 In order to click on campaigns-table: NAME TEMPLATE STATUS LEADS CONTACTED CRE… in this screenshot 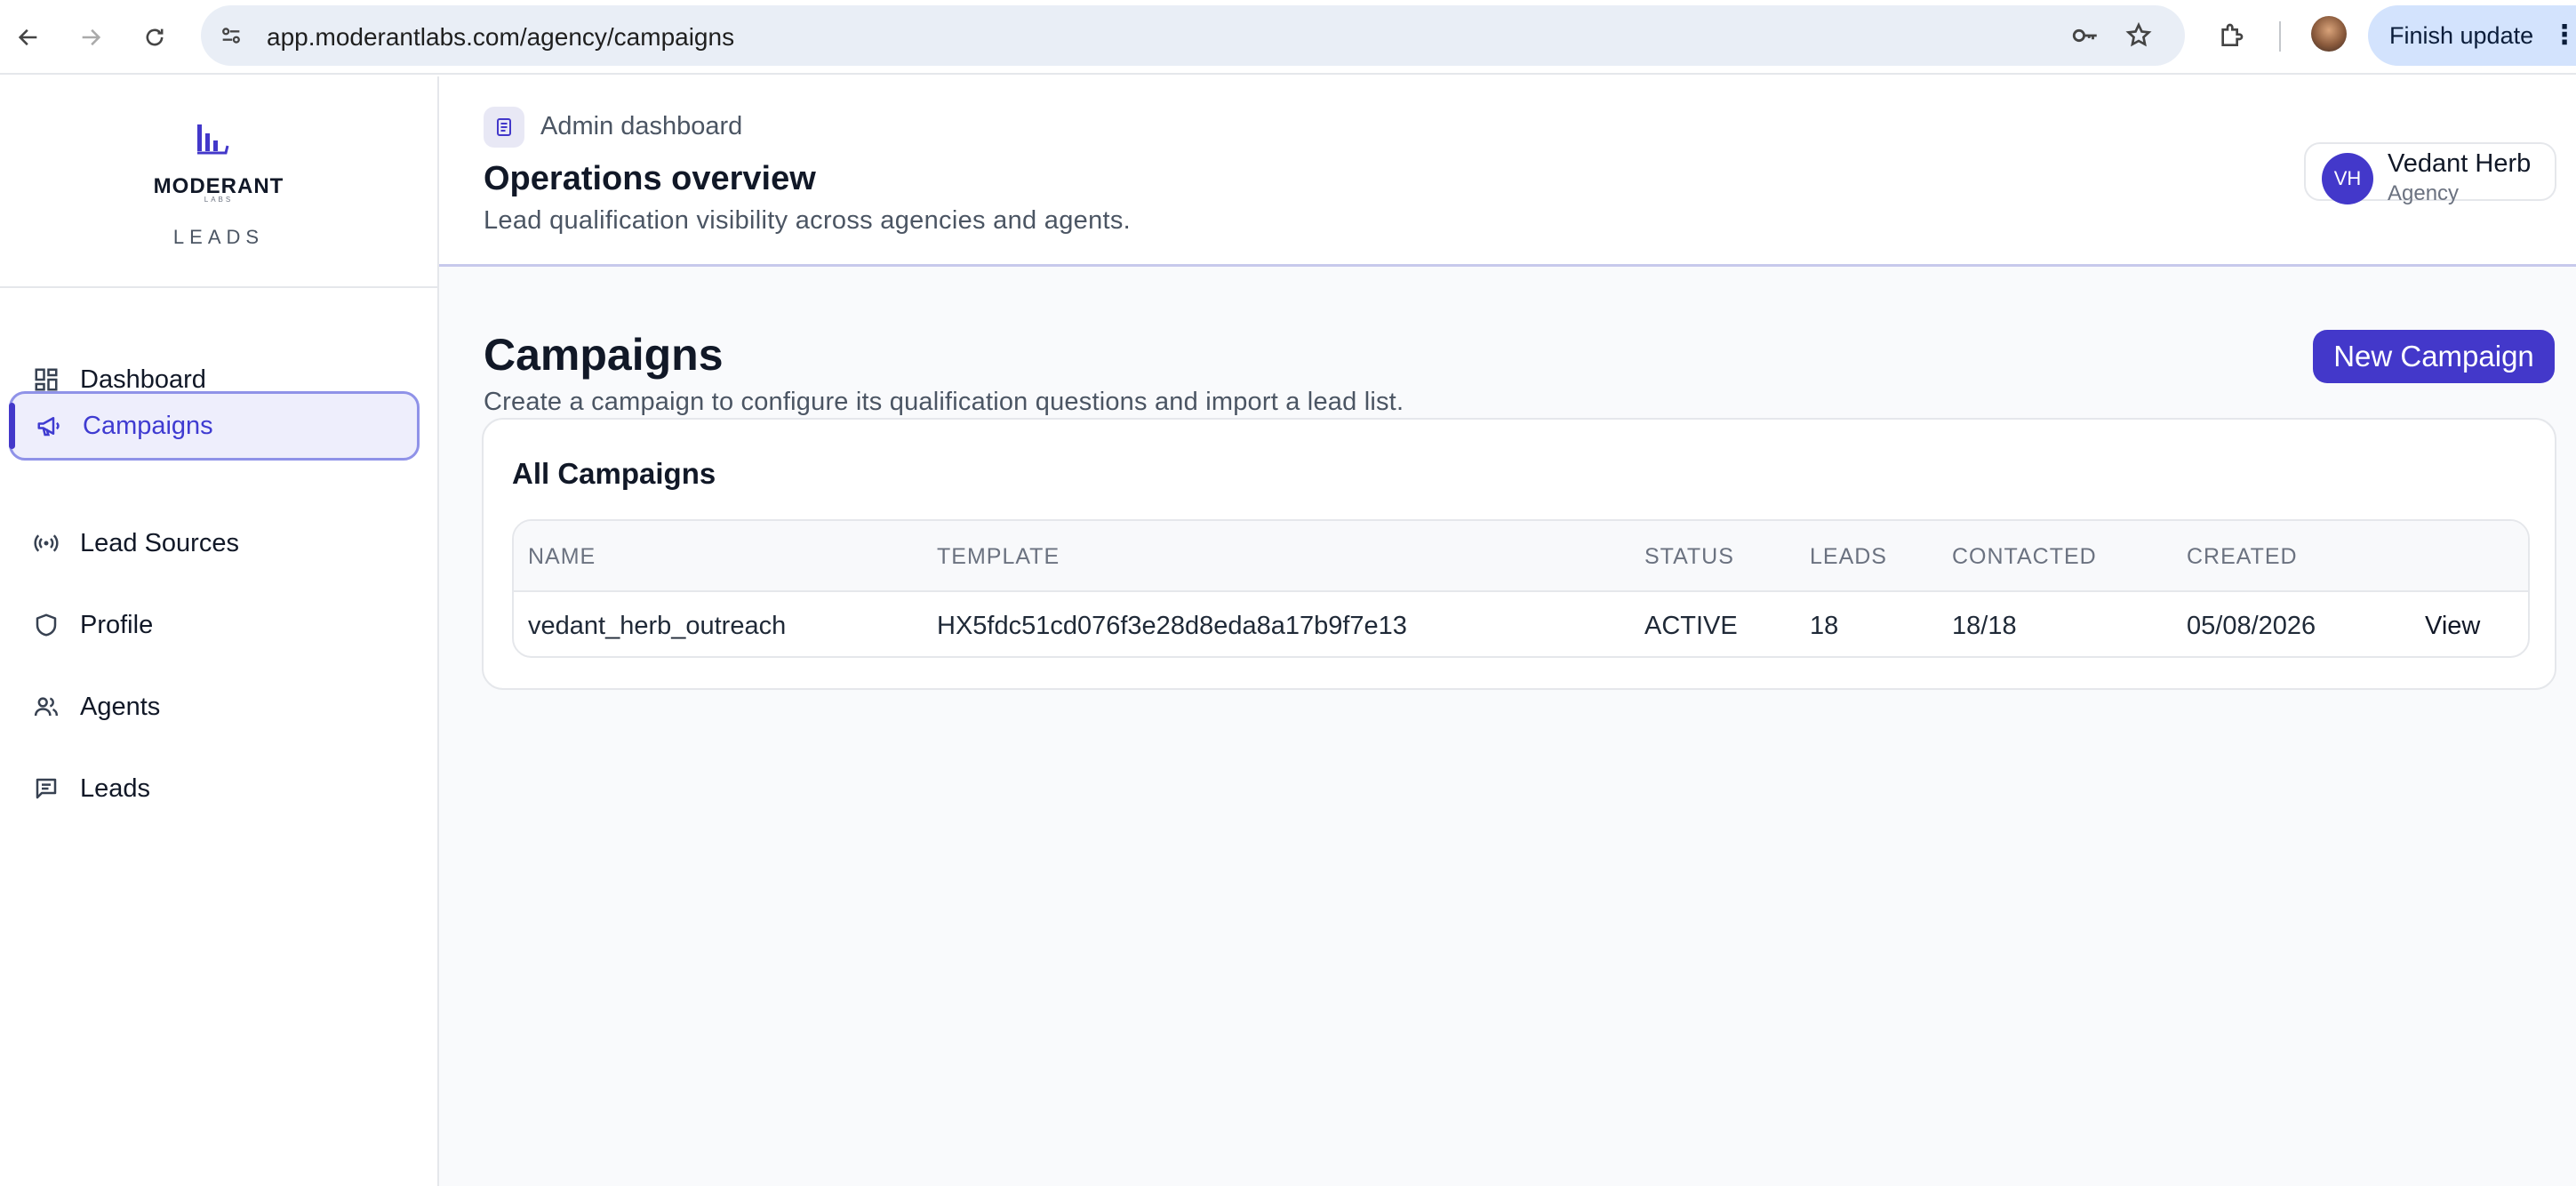, I will do `click(1521, 588)`.